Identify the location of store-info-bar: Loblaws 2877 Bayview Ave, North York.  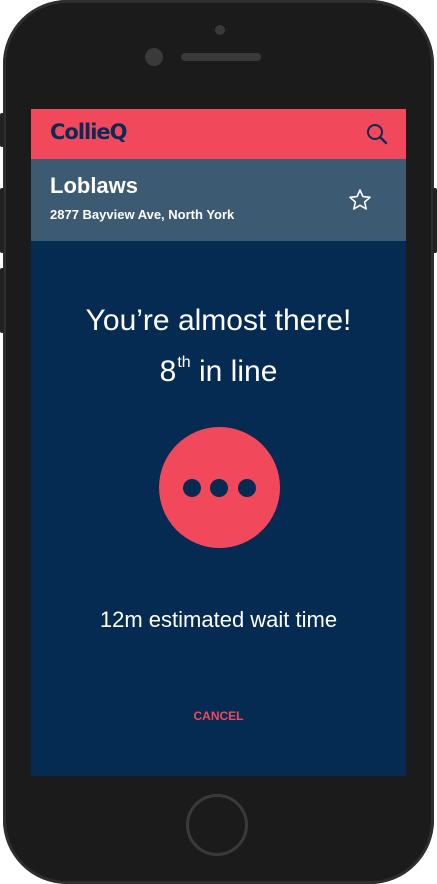
(218, 200).